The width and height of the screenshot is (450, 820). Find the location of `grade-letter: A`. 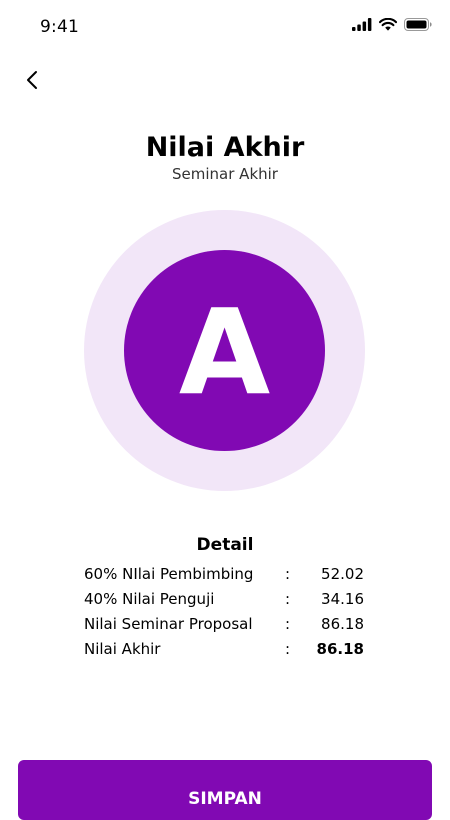

grade-letter: A is located at coordinates (224, 351).